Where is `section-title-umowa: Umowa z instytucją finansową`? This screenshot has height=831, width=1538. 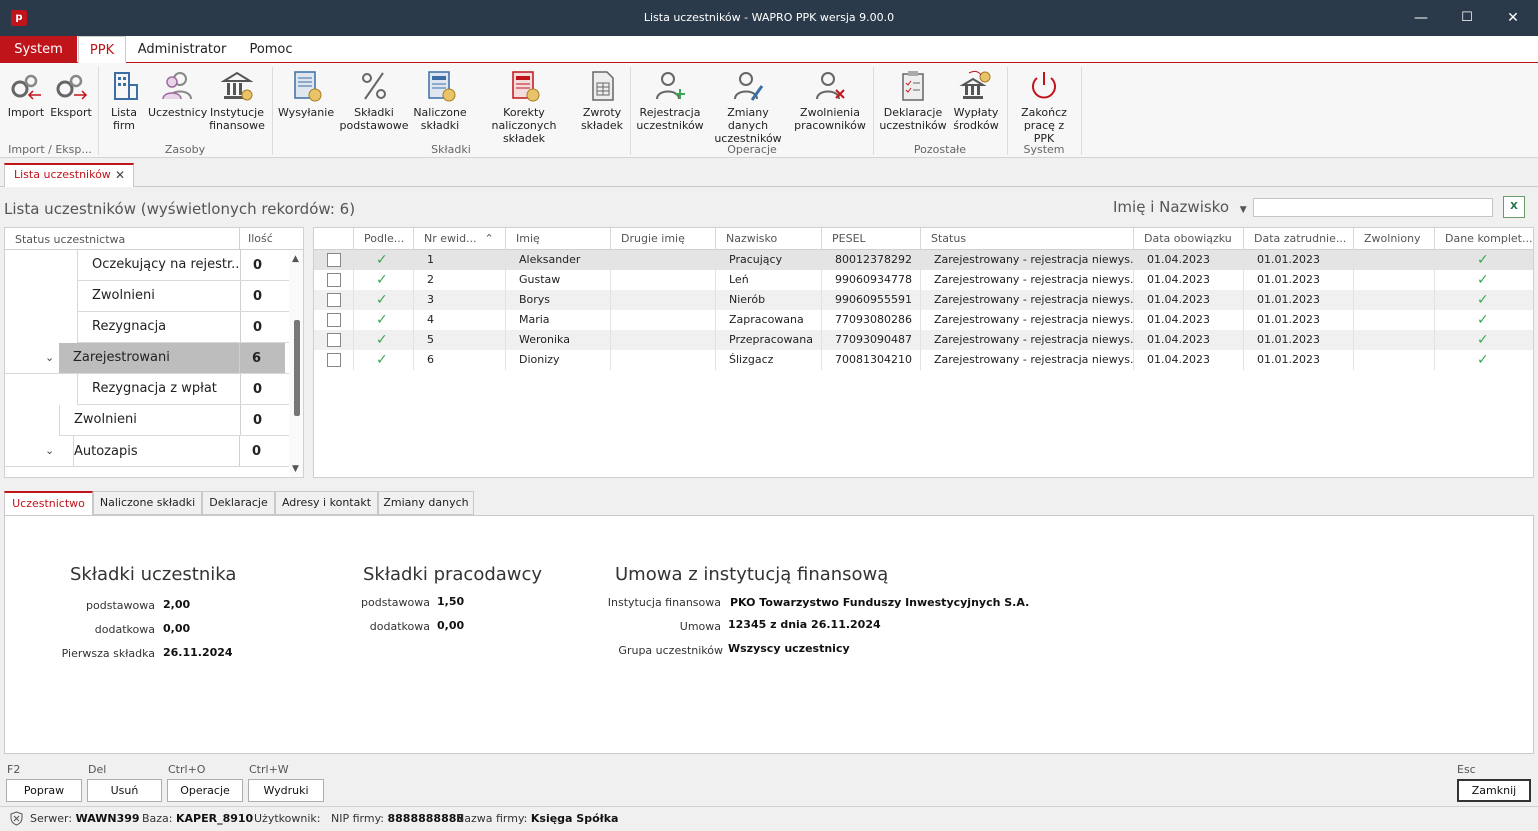
section-title-umowa: Umowa z instytucją finansową is located at coordinates (752, 574).